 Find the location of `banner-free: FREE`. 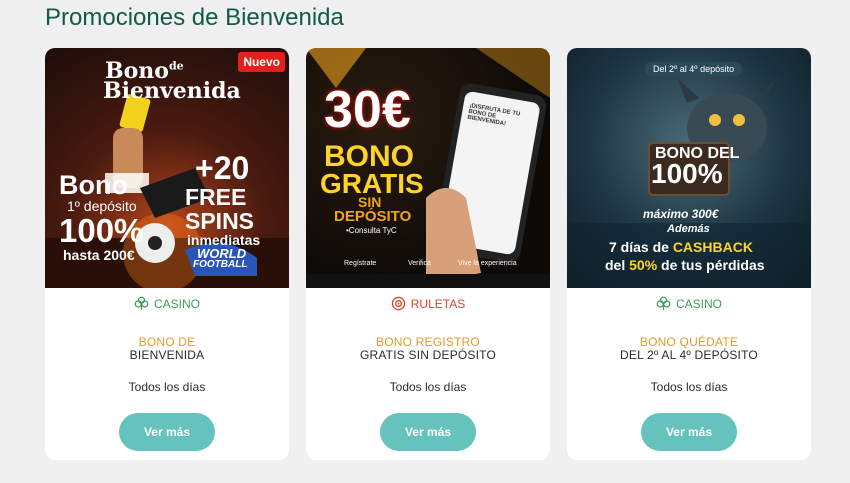

banner-free: FREE is located at coordinates (216, 197).